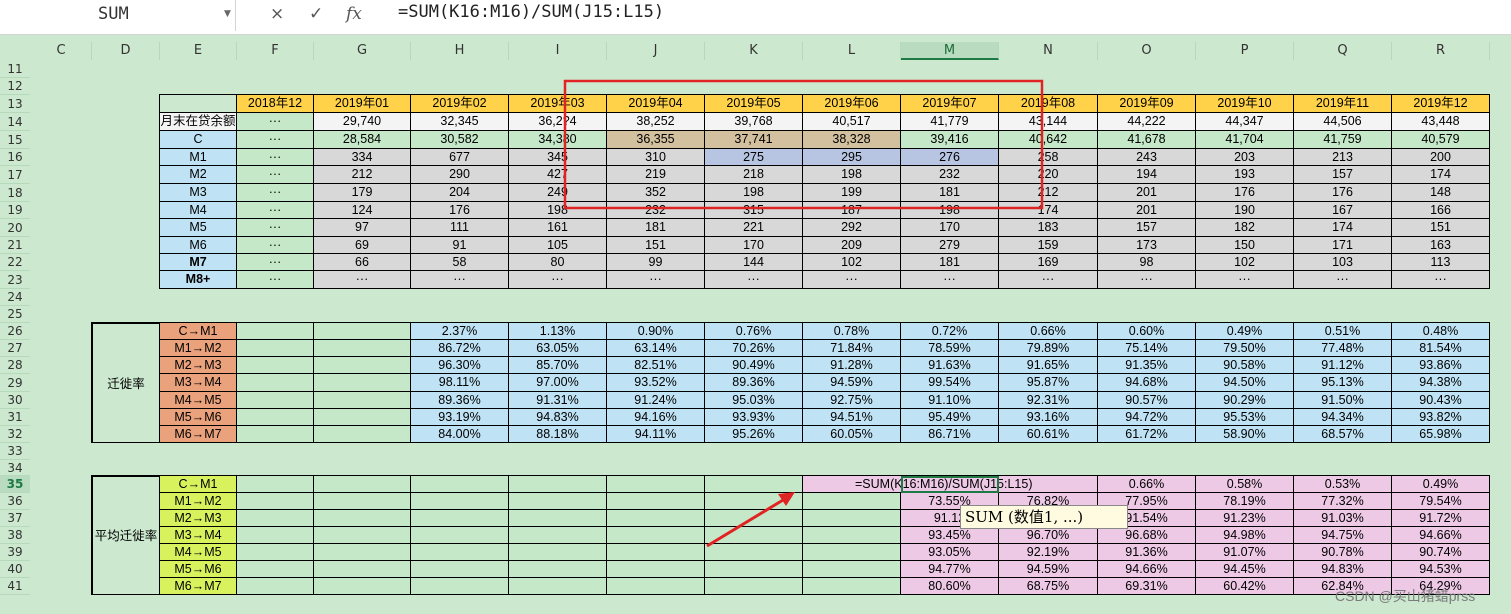  I want to click on table-cell: 89.36%, so click(460, 400).